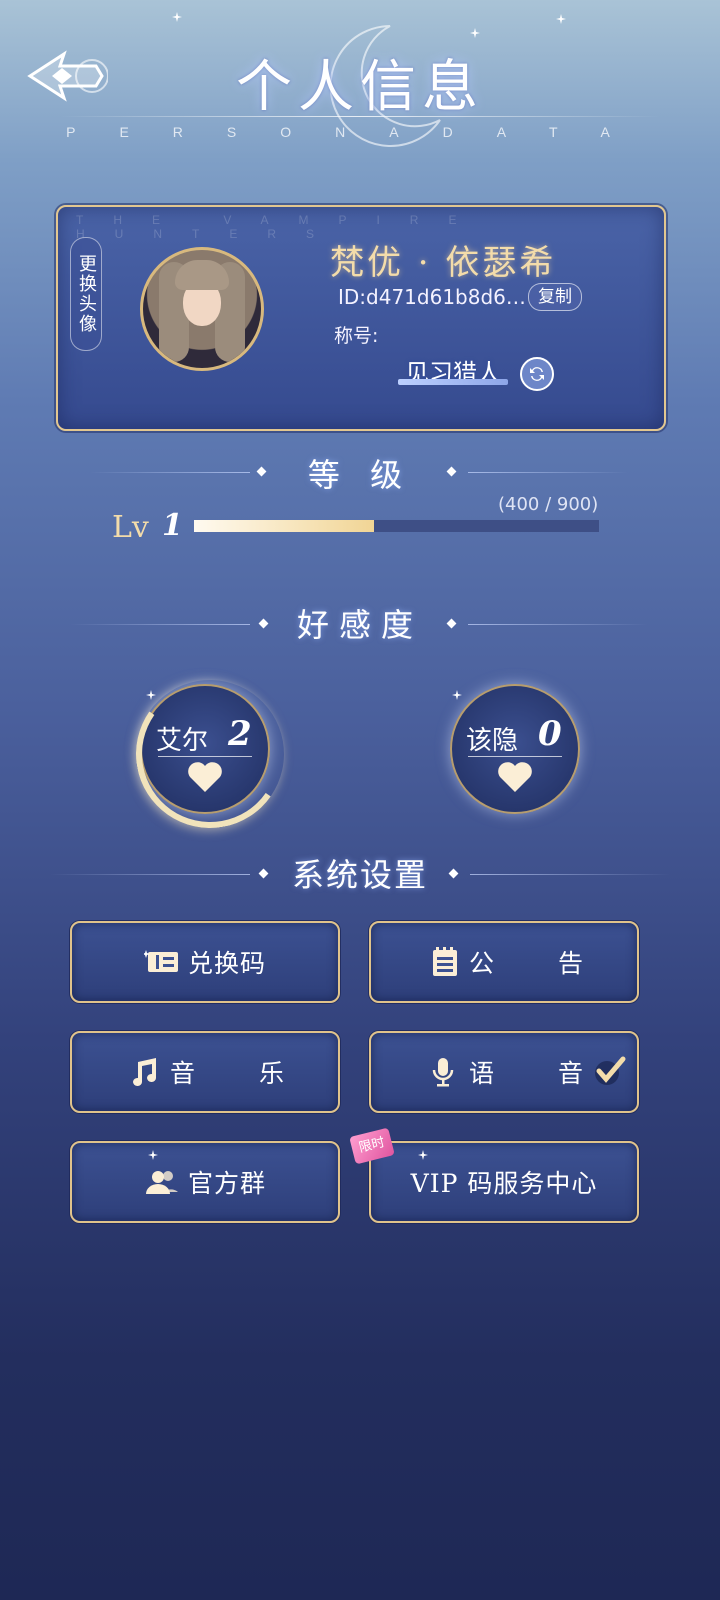 Image resolution: width=720 pixels, height=1600 pixels. I want to click on group-users-icon, so click(162, 1182).